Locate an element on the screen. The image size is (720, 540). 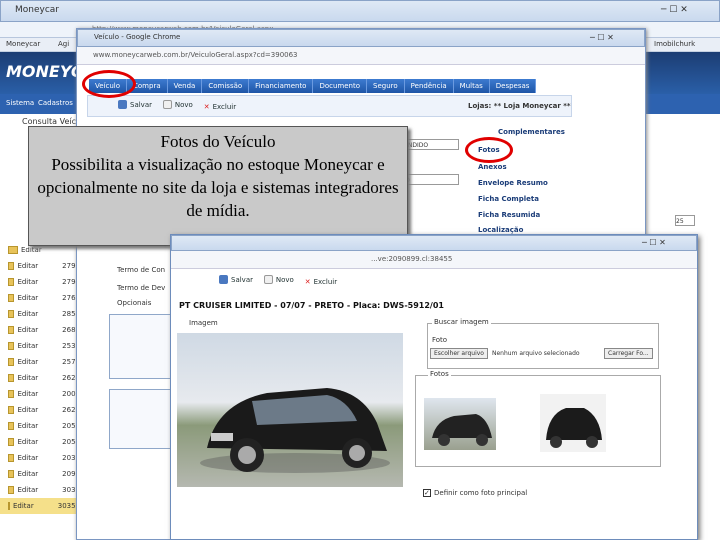
tab-4: Financiamento is located at coordinates (281, 86).